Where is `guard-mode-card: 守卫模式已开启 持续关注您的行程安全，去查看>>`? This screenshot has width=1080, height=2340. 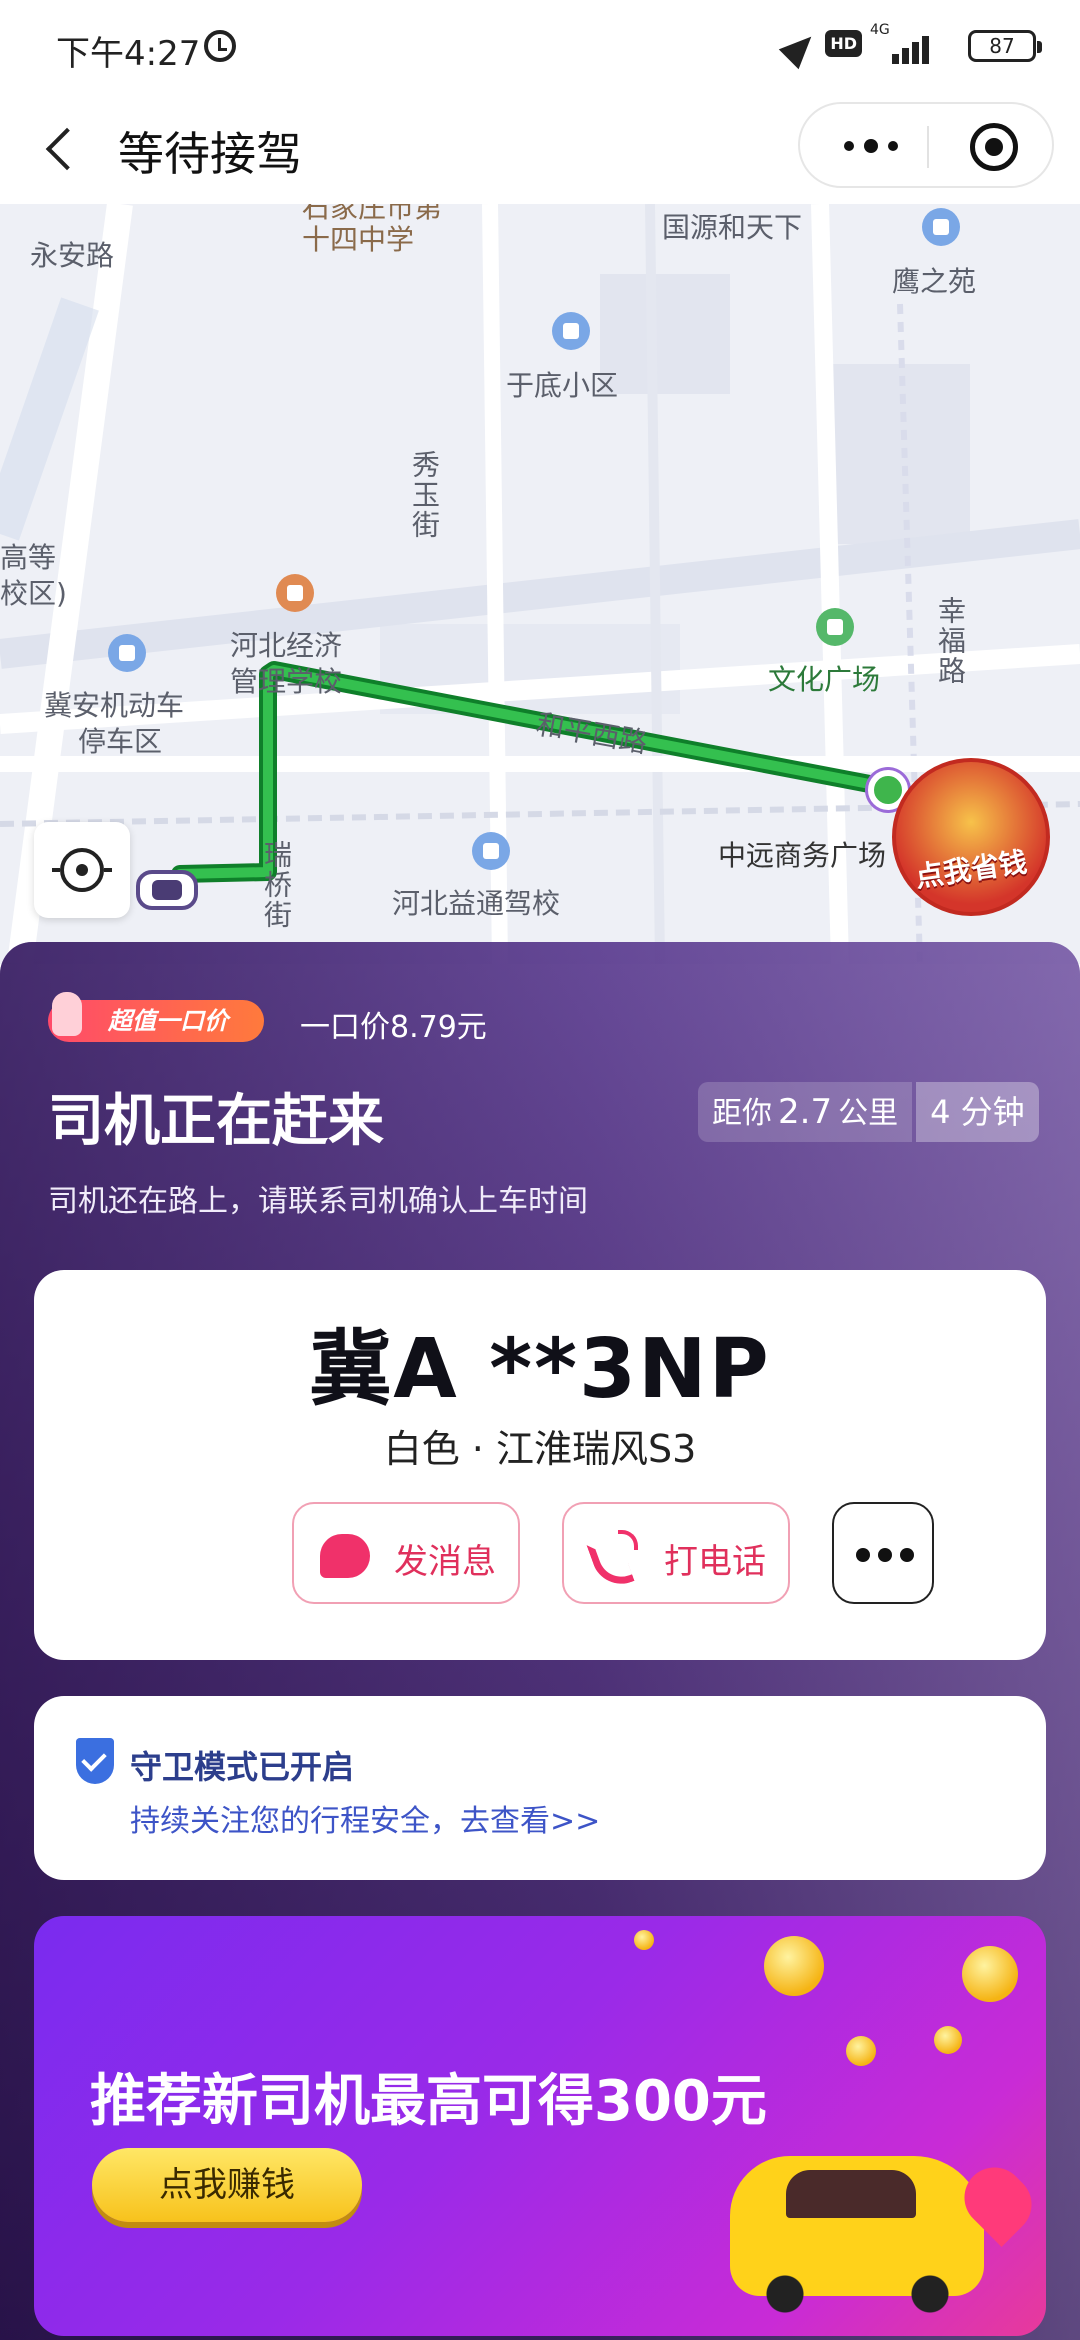
guard-mode-card: 守卫模式已开启 持续关注您的行程安全，去查看>> is located at coordinates (540, 1788).